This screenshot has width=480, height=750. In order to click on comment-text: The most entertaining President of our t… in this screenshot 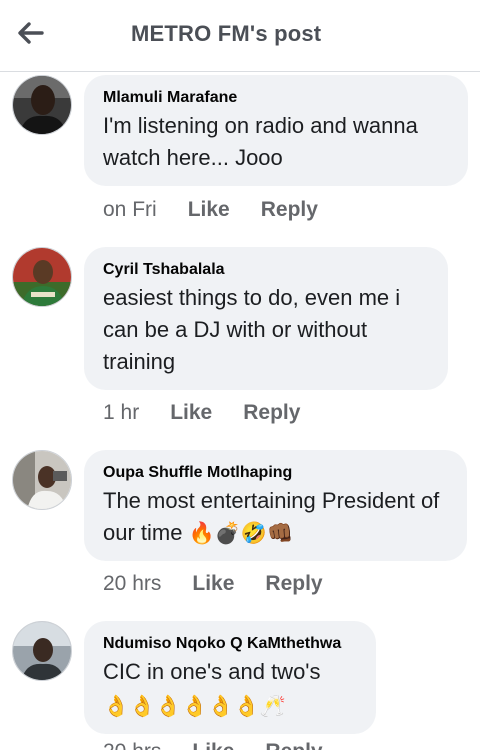, I will do `click(275, 517)`.